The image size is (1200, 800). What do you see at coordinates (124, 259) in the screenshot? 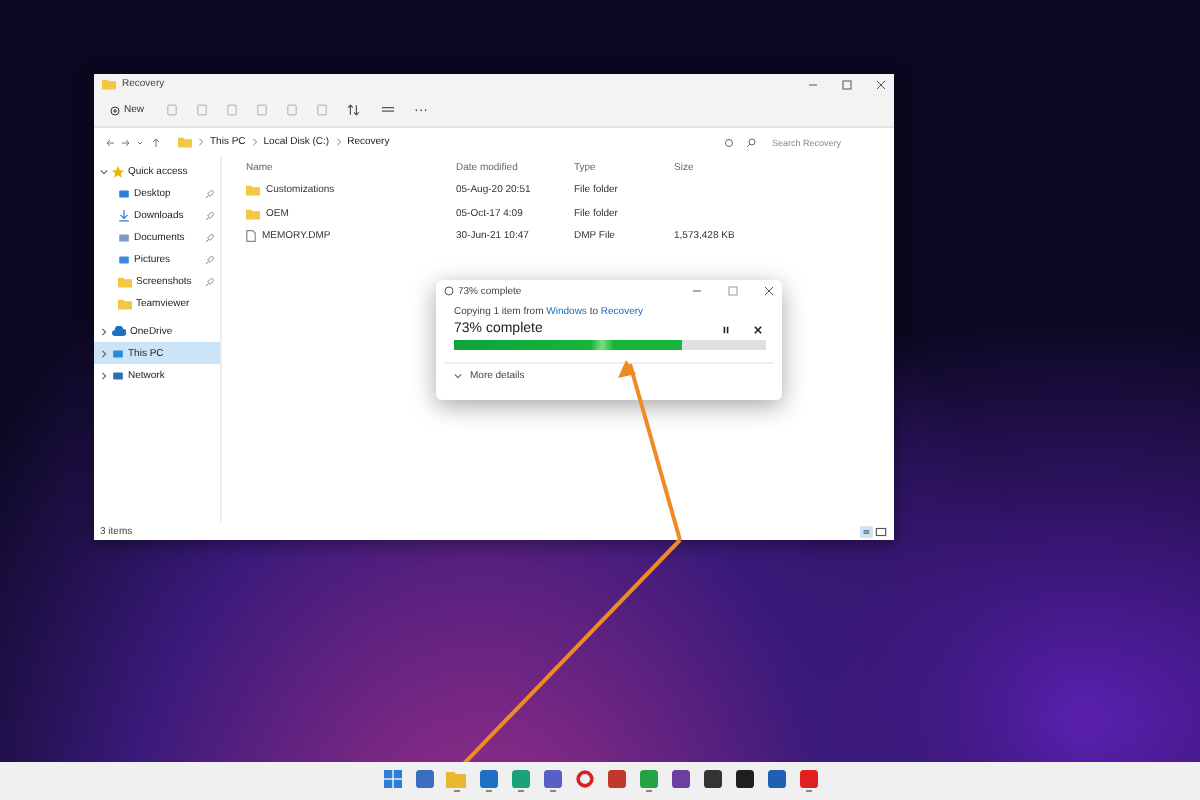
I see `picture-icon` at bounding box center [124, 259].